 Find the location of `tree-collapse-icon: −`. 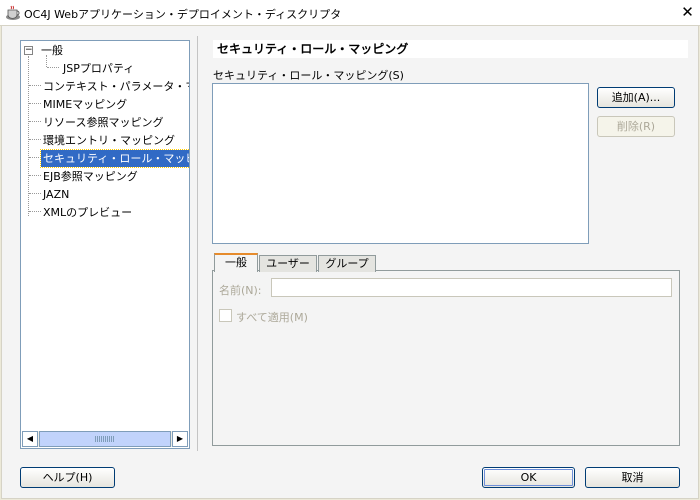

tree-collapse-icon: − is located at coordinates (28, 50).